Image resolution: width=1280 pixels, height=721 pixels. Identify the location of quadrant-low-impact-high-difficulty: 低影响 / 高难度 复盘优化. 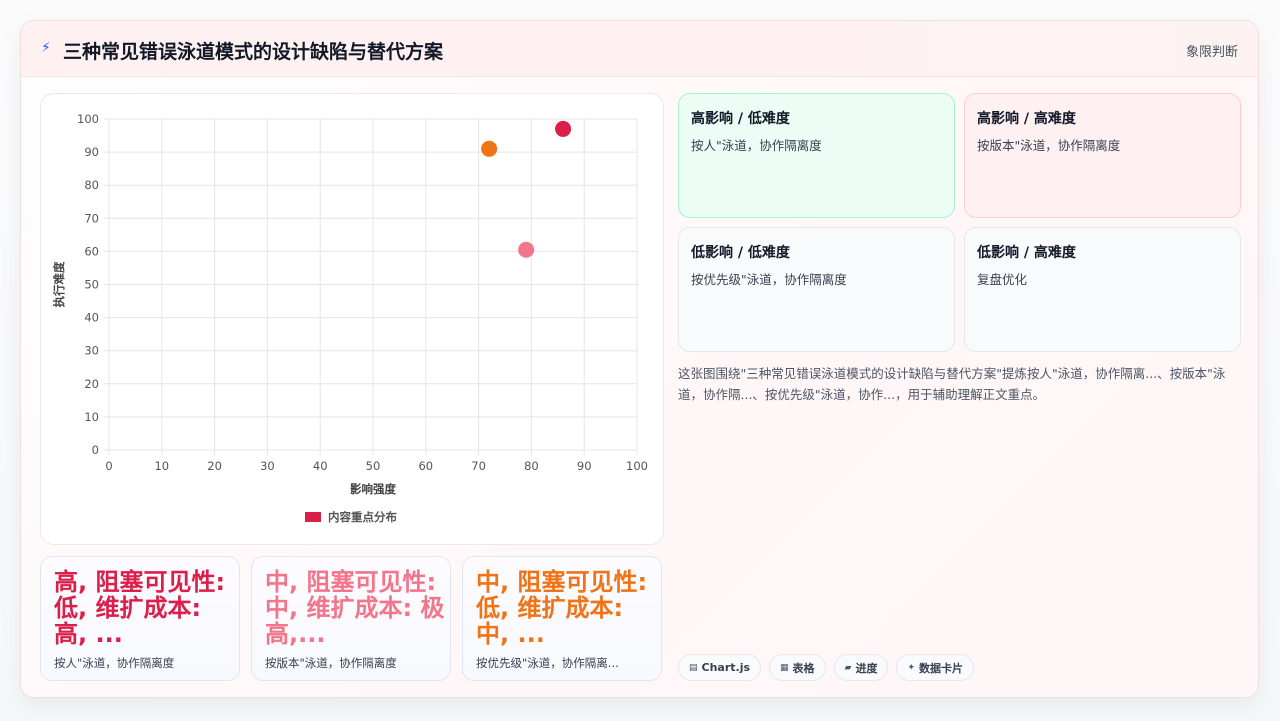
(1102, 289).